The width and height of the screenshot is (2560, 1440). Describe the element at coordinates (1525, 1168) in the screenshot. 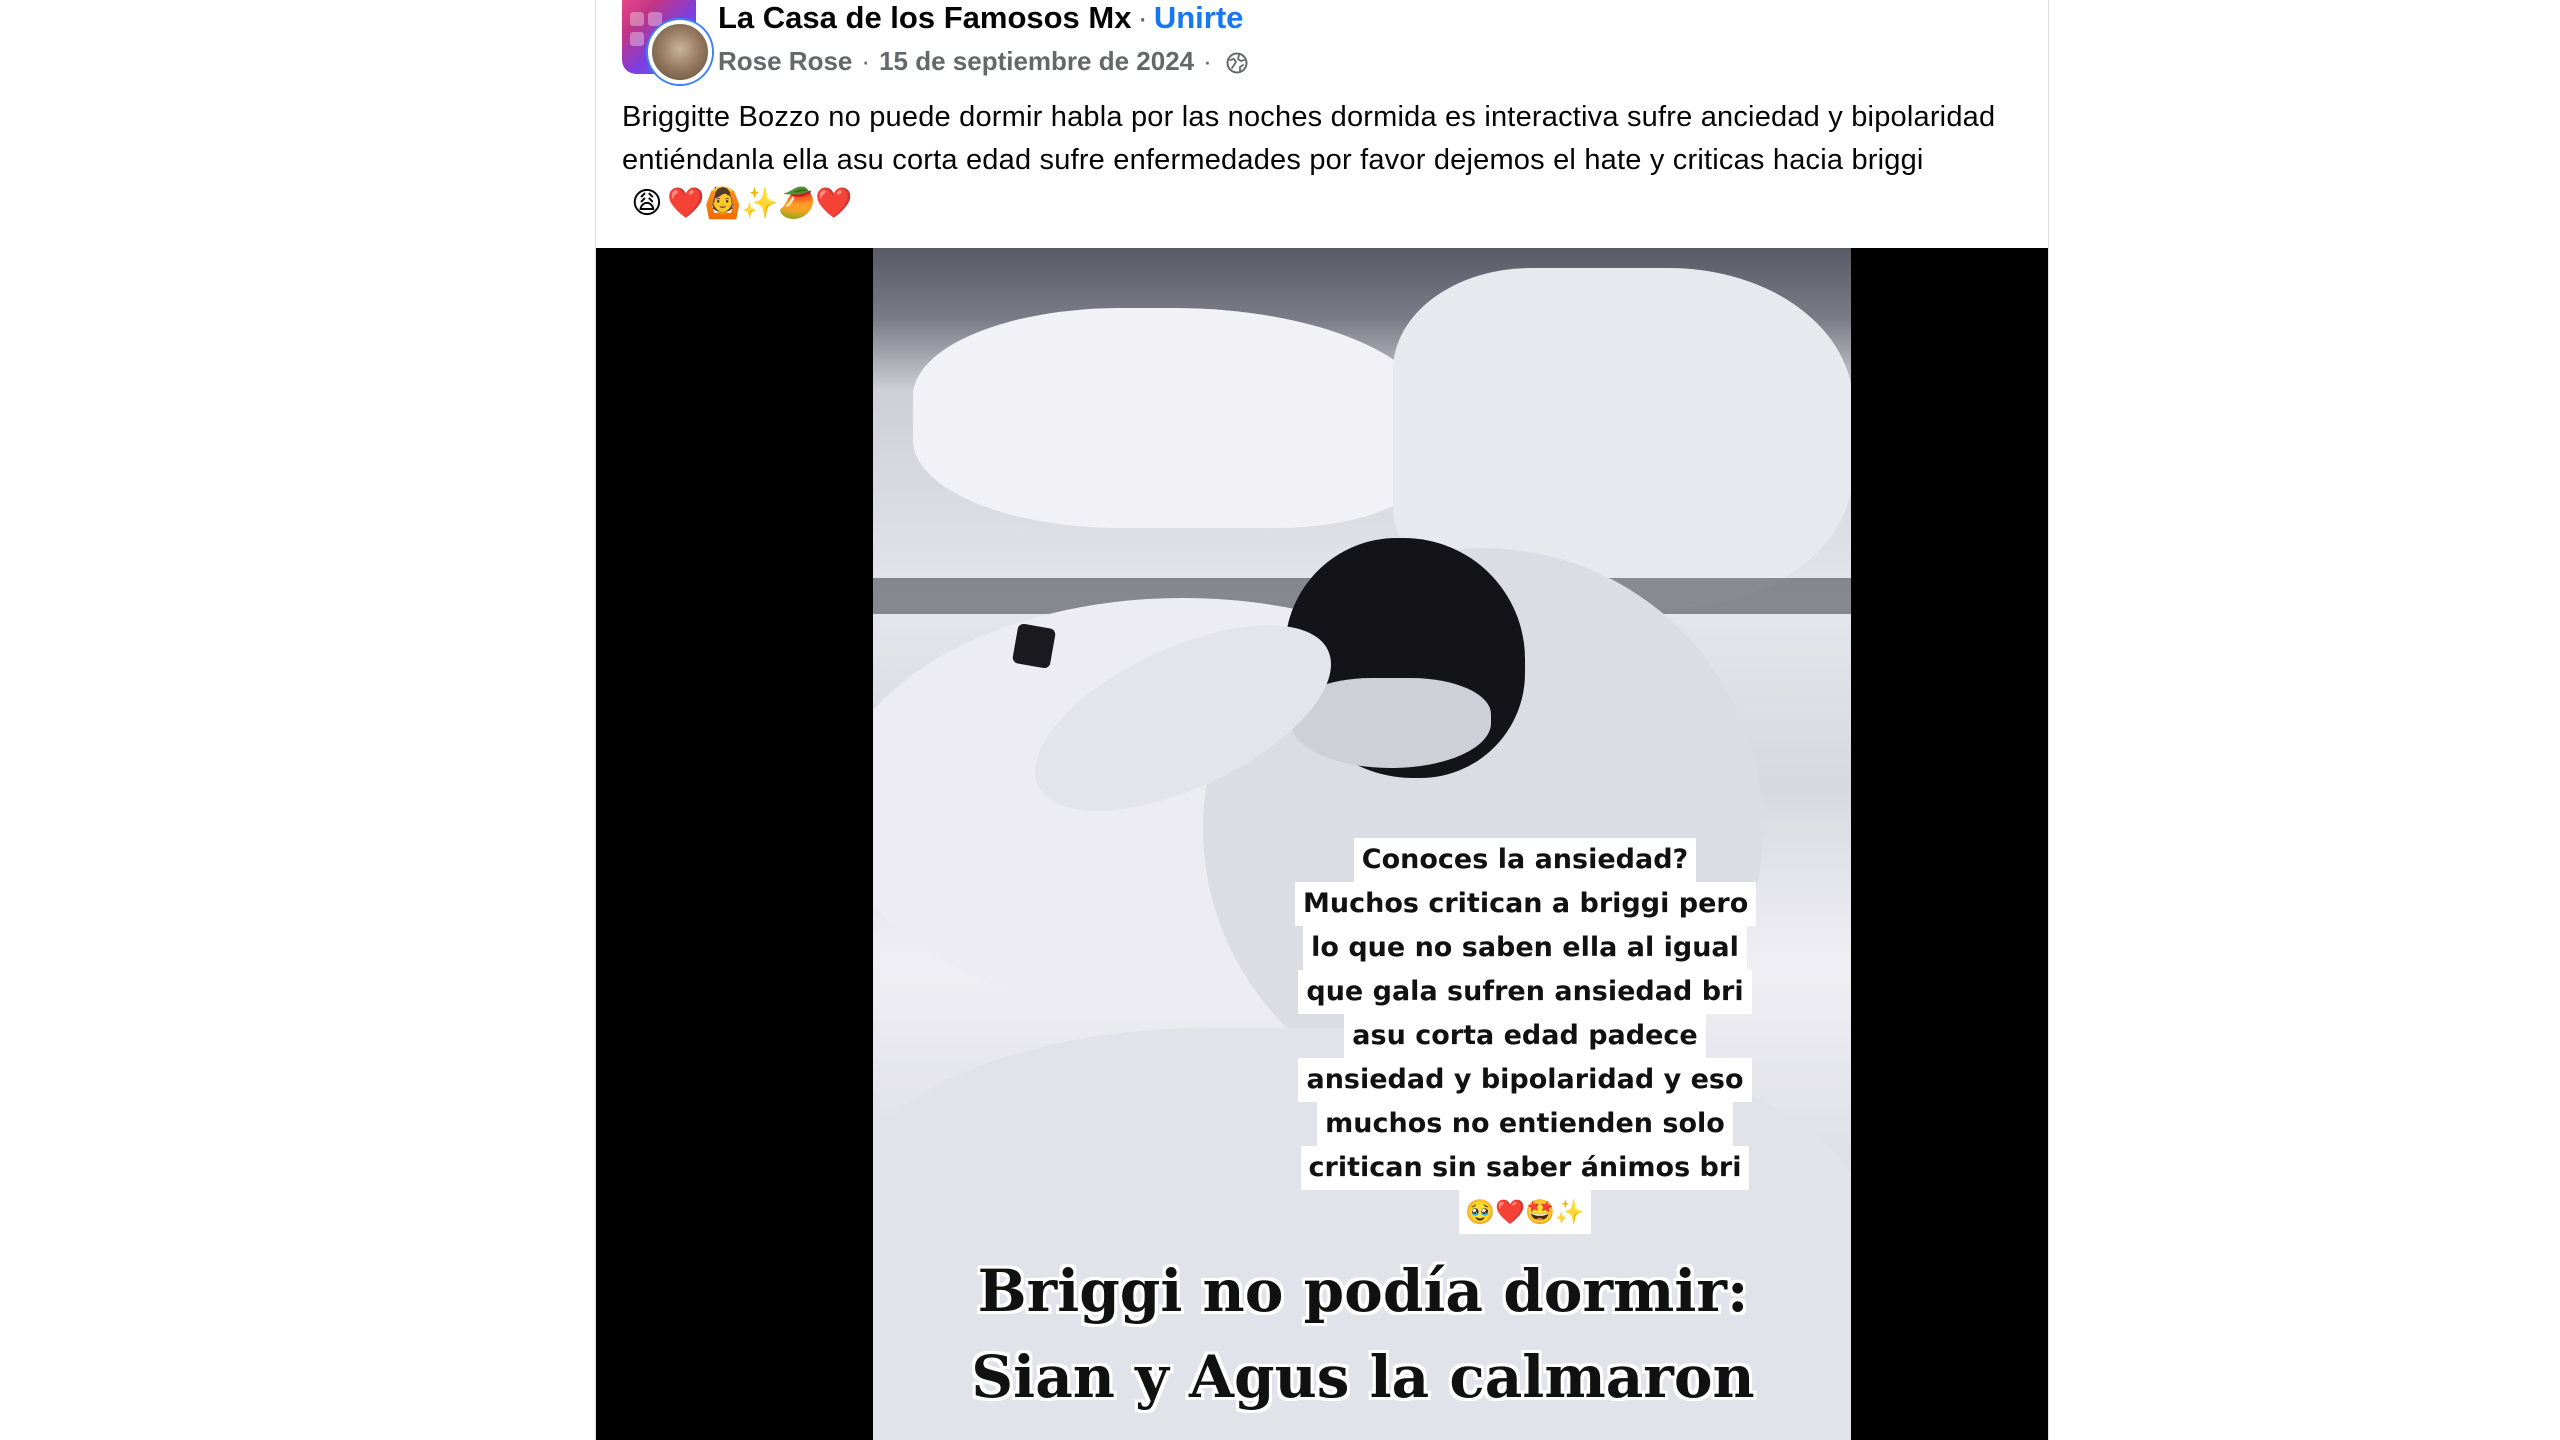

I see `overlay-line: critican sin saber ánimos bri` at that location.